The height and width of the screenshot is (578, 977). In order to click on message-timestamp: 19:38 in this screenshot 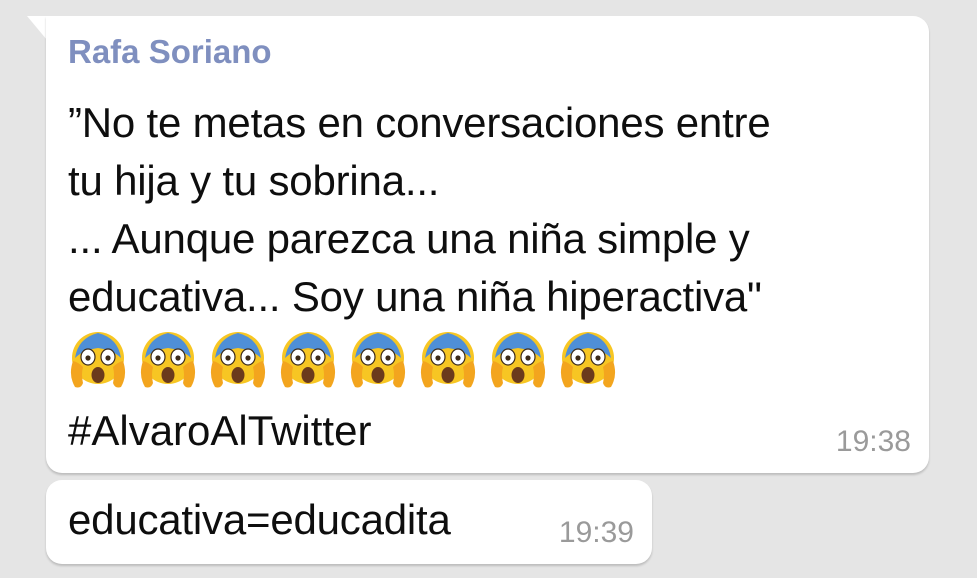, I will do `click(873, 441)`.